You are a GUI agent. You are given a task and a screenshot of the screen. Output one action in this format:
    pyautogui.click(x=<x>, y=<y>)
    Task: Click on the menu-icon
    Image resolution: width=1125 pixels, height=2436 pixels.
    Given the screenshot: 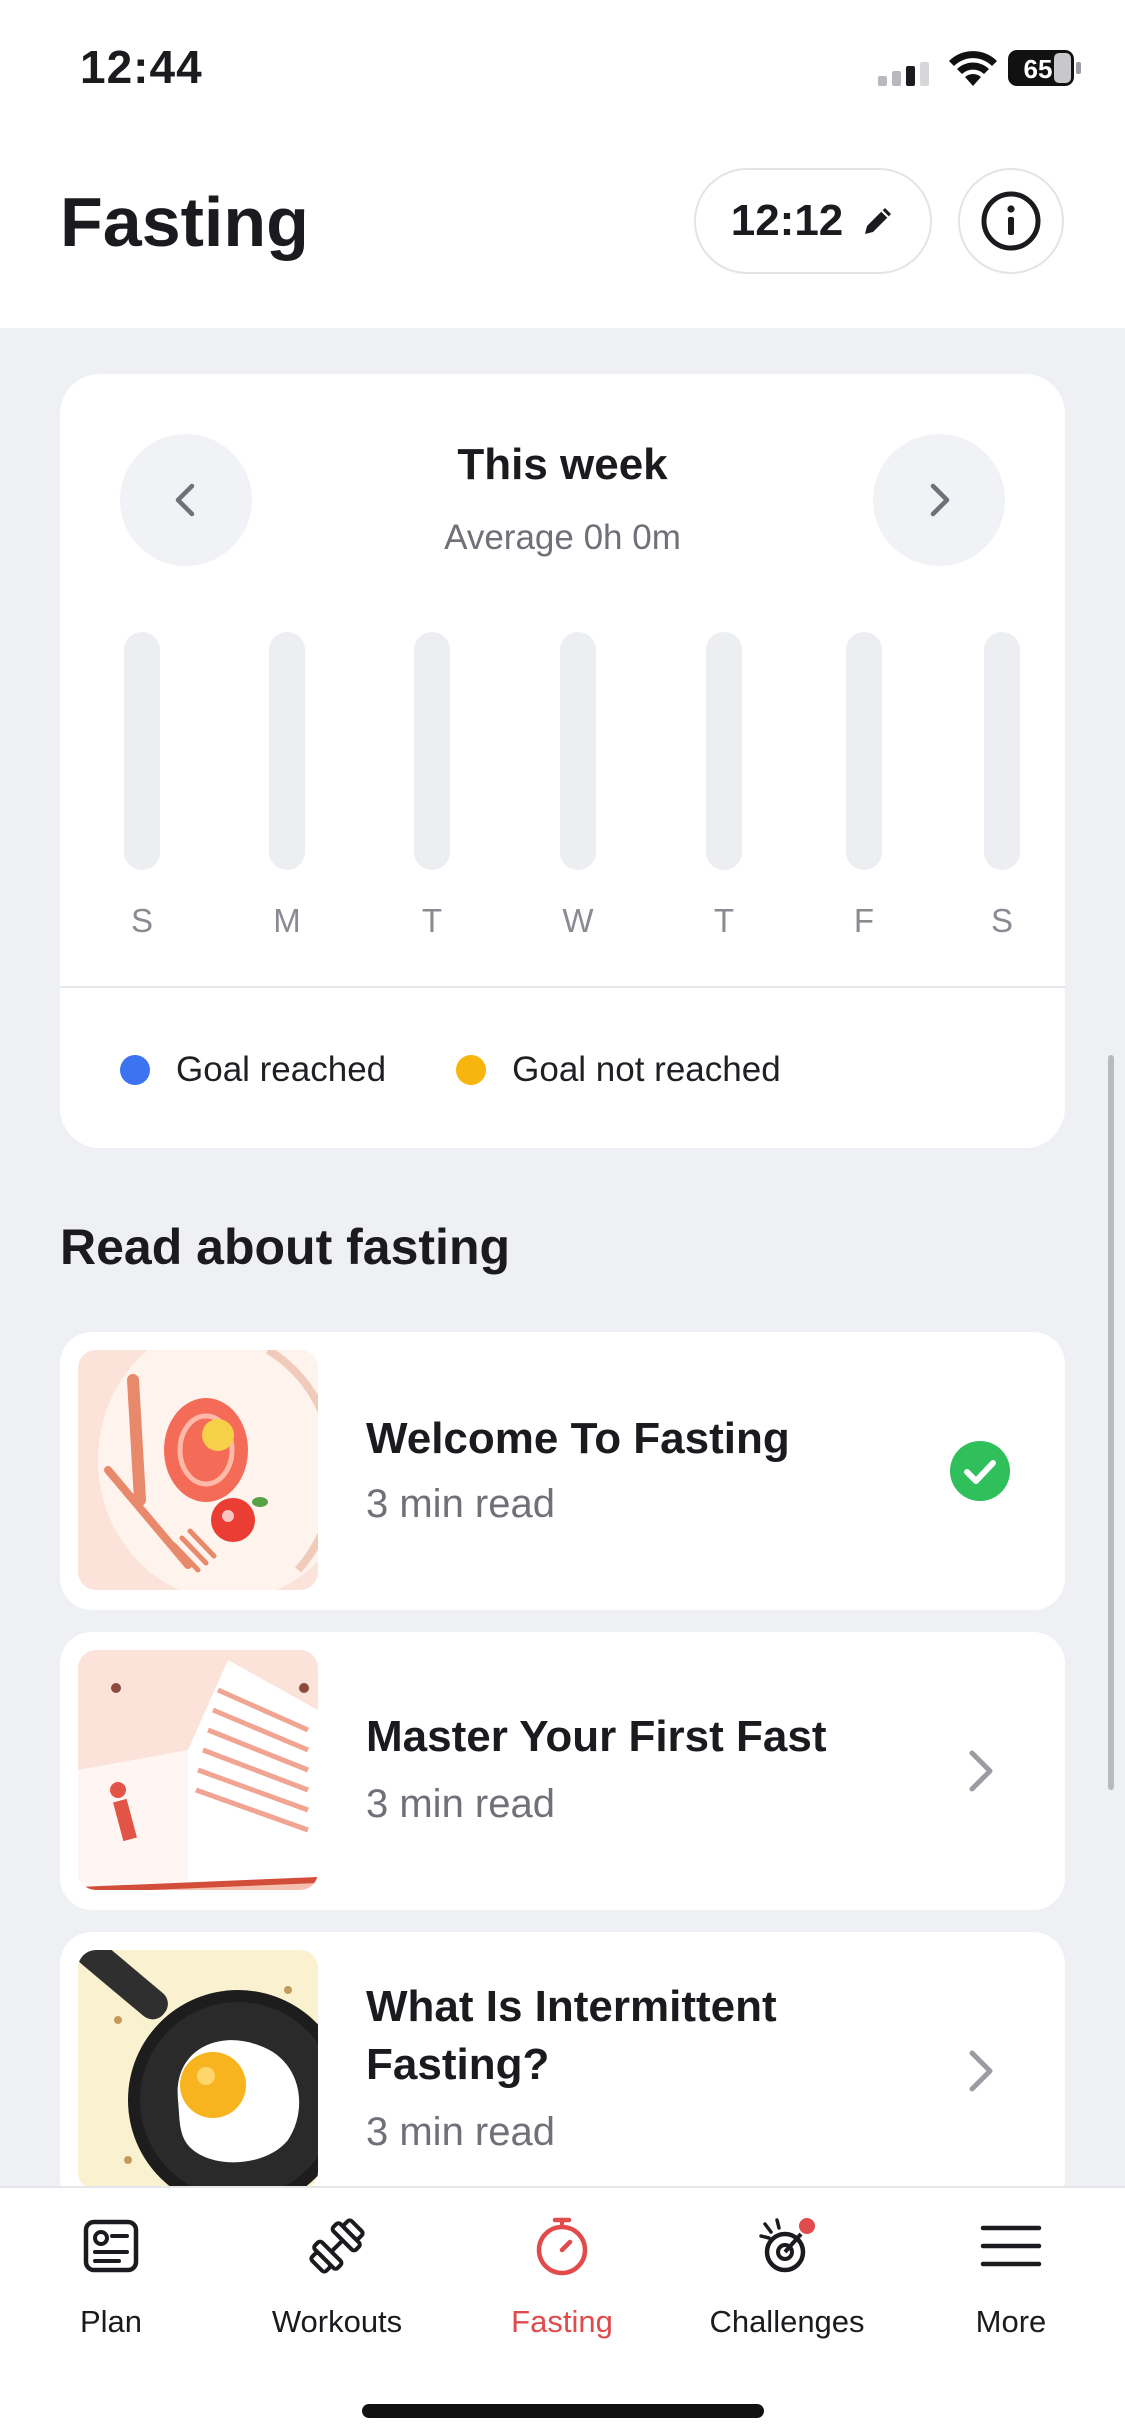 What is the action you would take?
    pyautogui.click(x=1011, y=2246)
    